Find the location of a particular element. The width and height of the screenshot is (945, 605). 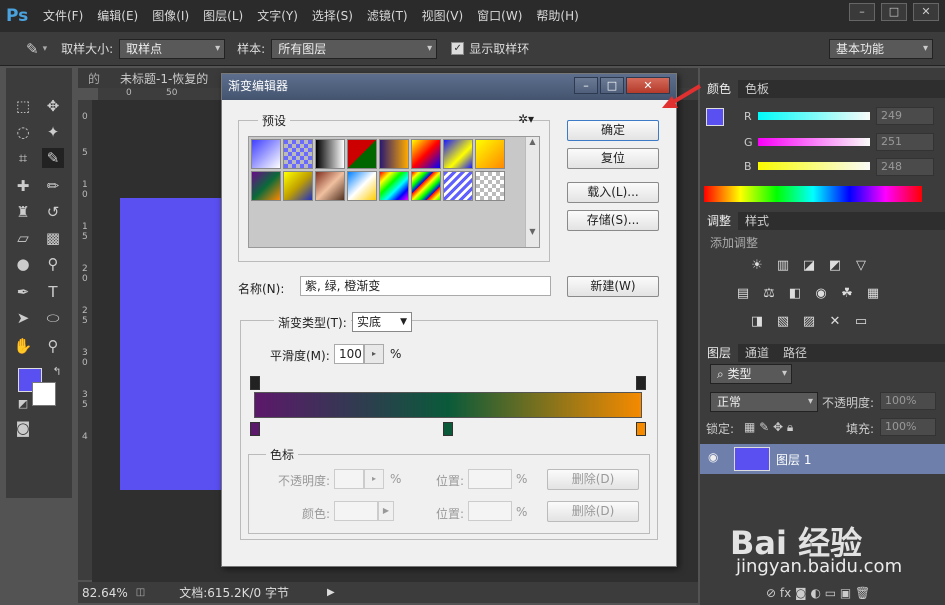

opacity-stop-left is located at coordinates (255, 383).